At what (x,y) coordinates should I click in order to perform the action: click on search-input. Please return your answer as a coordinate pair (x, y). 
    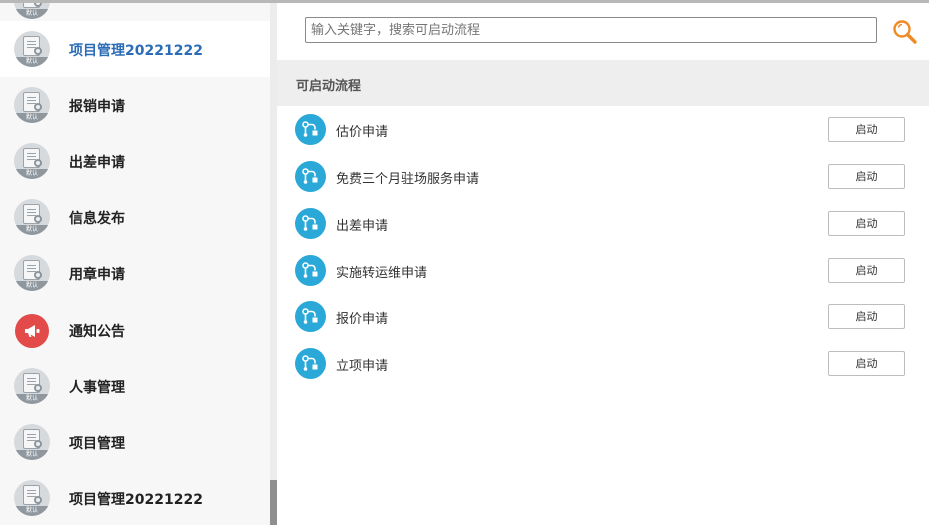
    Looking at the image, I should click on (591, 30).